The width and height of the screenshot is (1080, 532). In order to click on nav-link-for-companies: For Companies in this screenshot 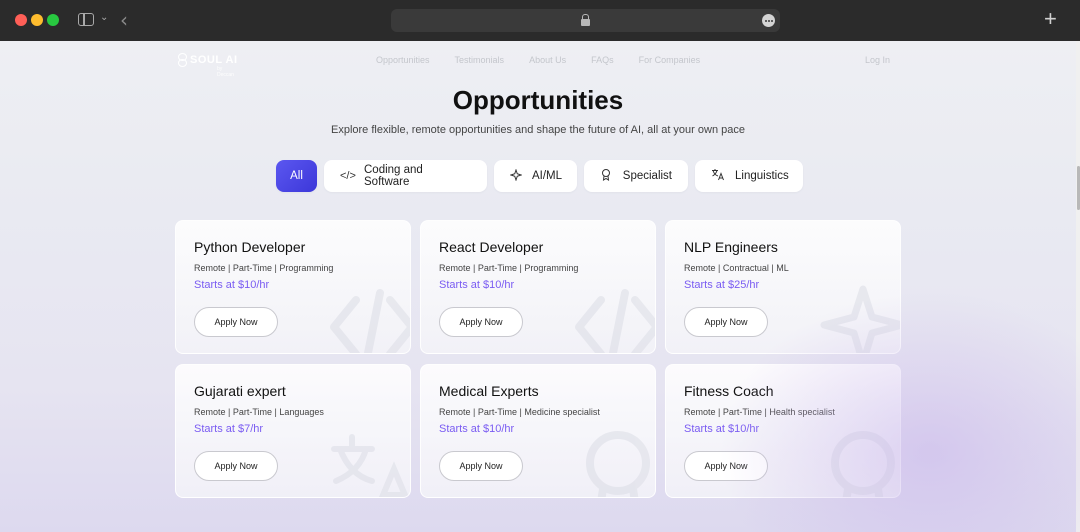, I will do `click(670, 60)`.